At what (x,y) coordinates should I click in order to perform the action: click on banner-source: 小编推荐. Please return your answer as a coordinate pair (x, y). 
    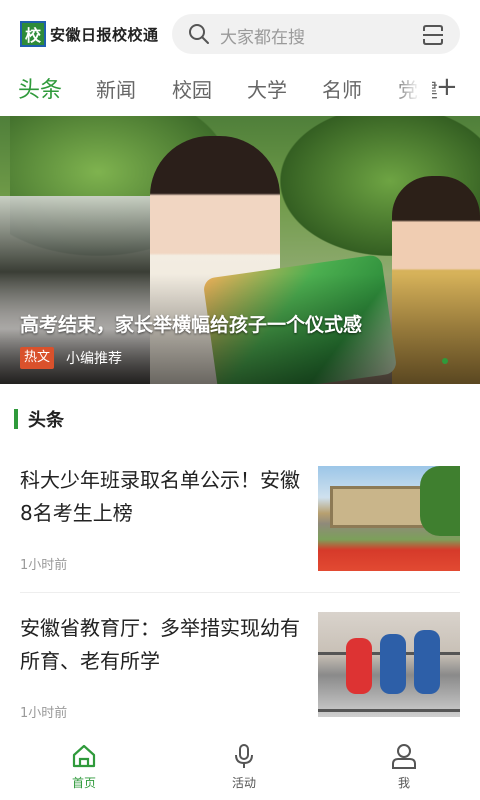
    Looking at the image, I should click on (94, 359).